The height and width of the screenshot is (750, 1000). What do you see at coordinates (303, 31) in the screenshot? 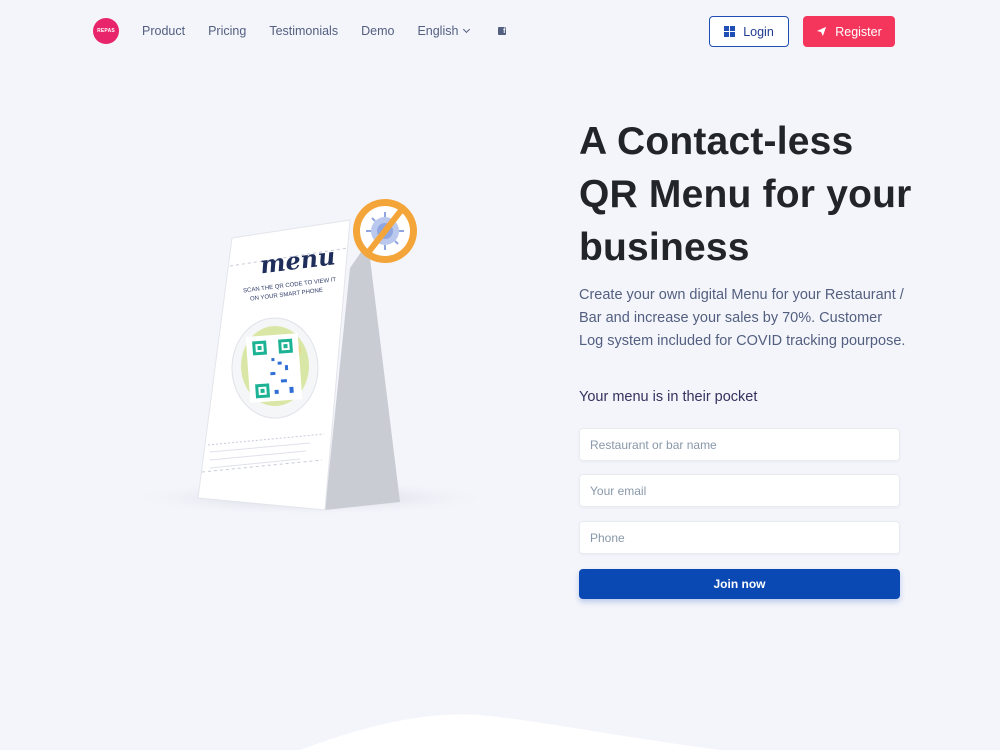
I see `nav-link-testimonials: Testimonials` at bounding box center [303, 31].